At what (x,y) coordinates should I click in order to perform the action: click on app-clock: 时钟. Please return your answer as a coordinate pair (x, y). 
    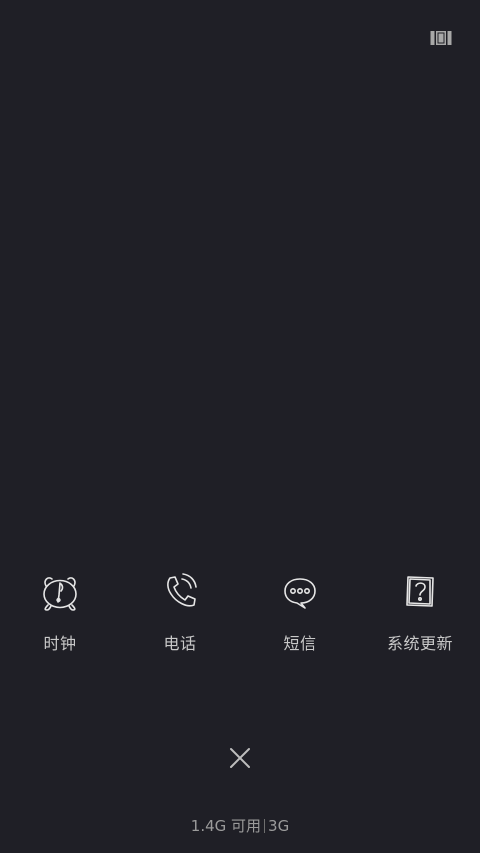
    Looking at the image, I should click on (60, 611).